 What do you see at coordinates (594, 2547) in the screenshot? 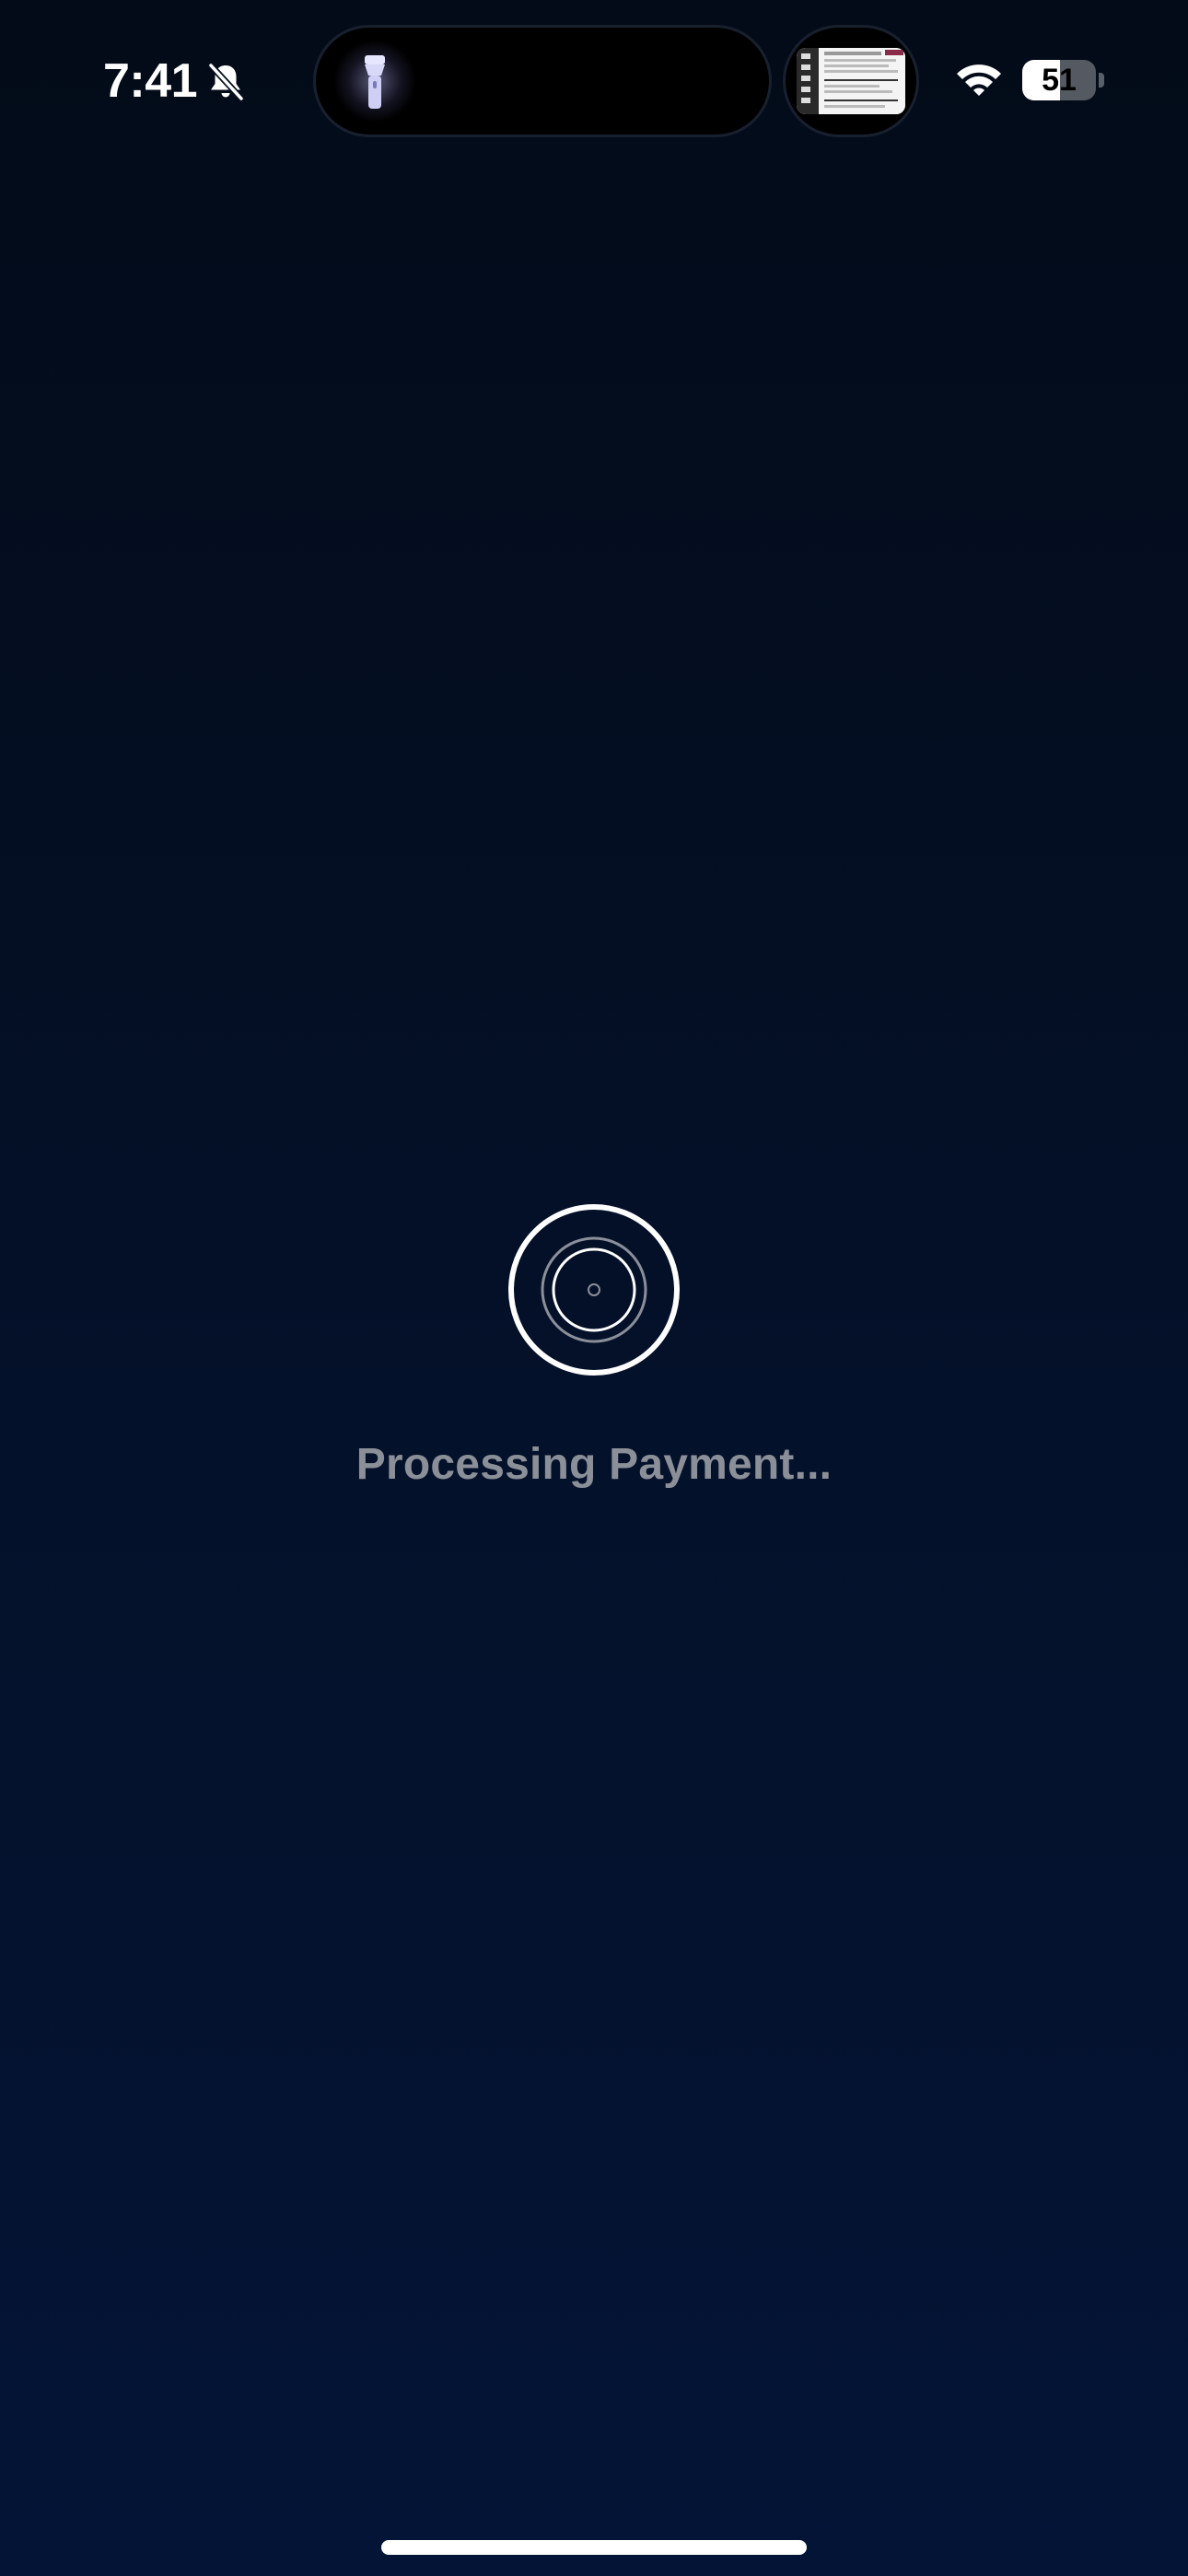
I see `home-indicator` at bounding box center [594, 2547].